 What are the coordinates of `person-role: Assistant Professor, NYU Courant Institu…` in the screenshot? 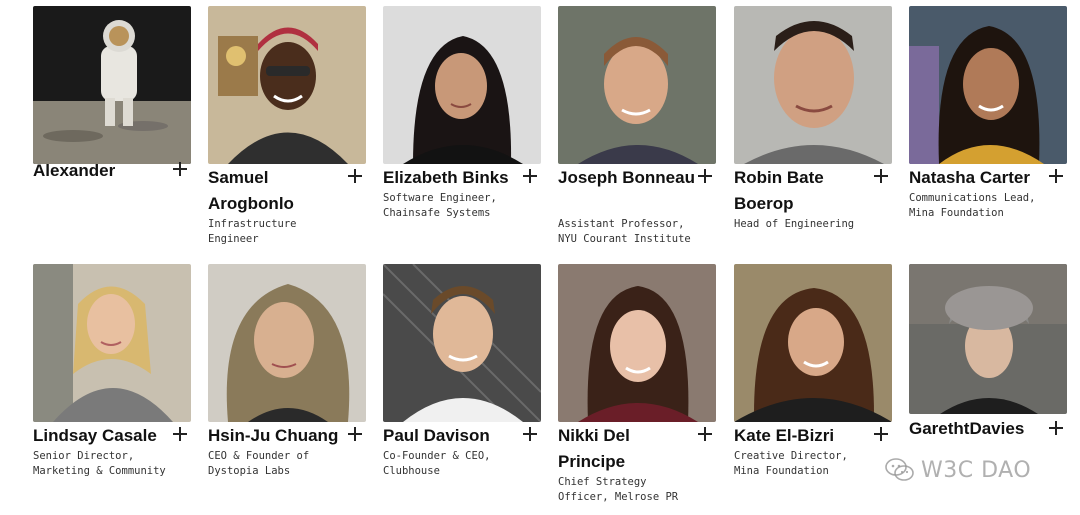 It's located at (624, 231).